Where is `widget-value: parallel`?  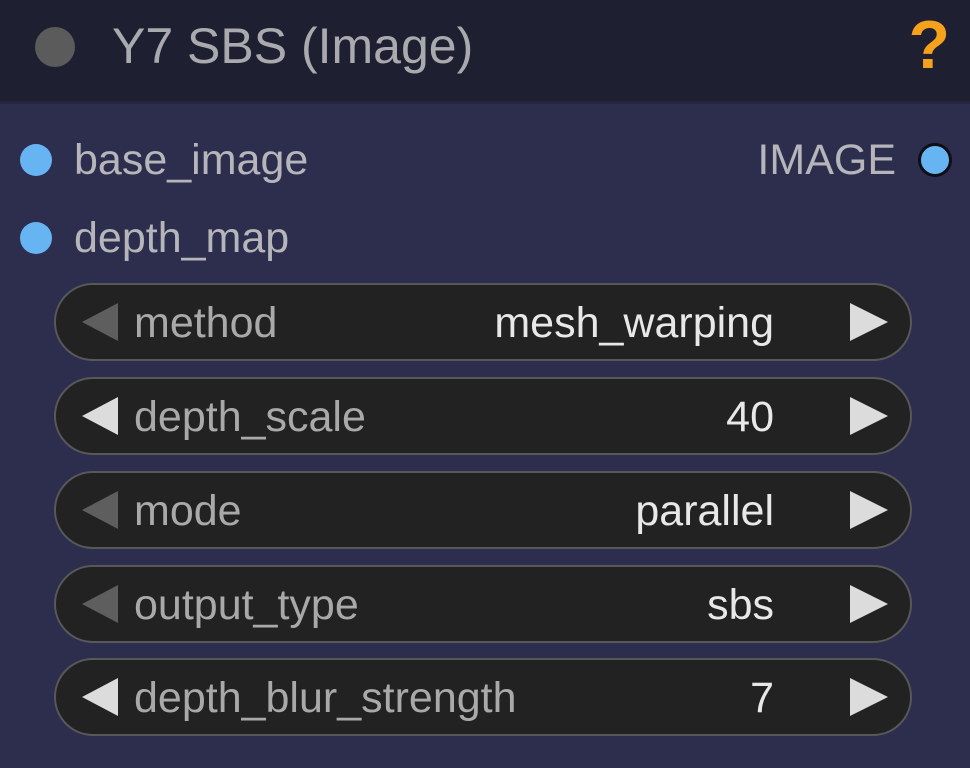
widget-value: parallel is located at coordinates (704, 511).